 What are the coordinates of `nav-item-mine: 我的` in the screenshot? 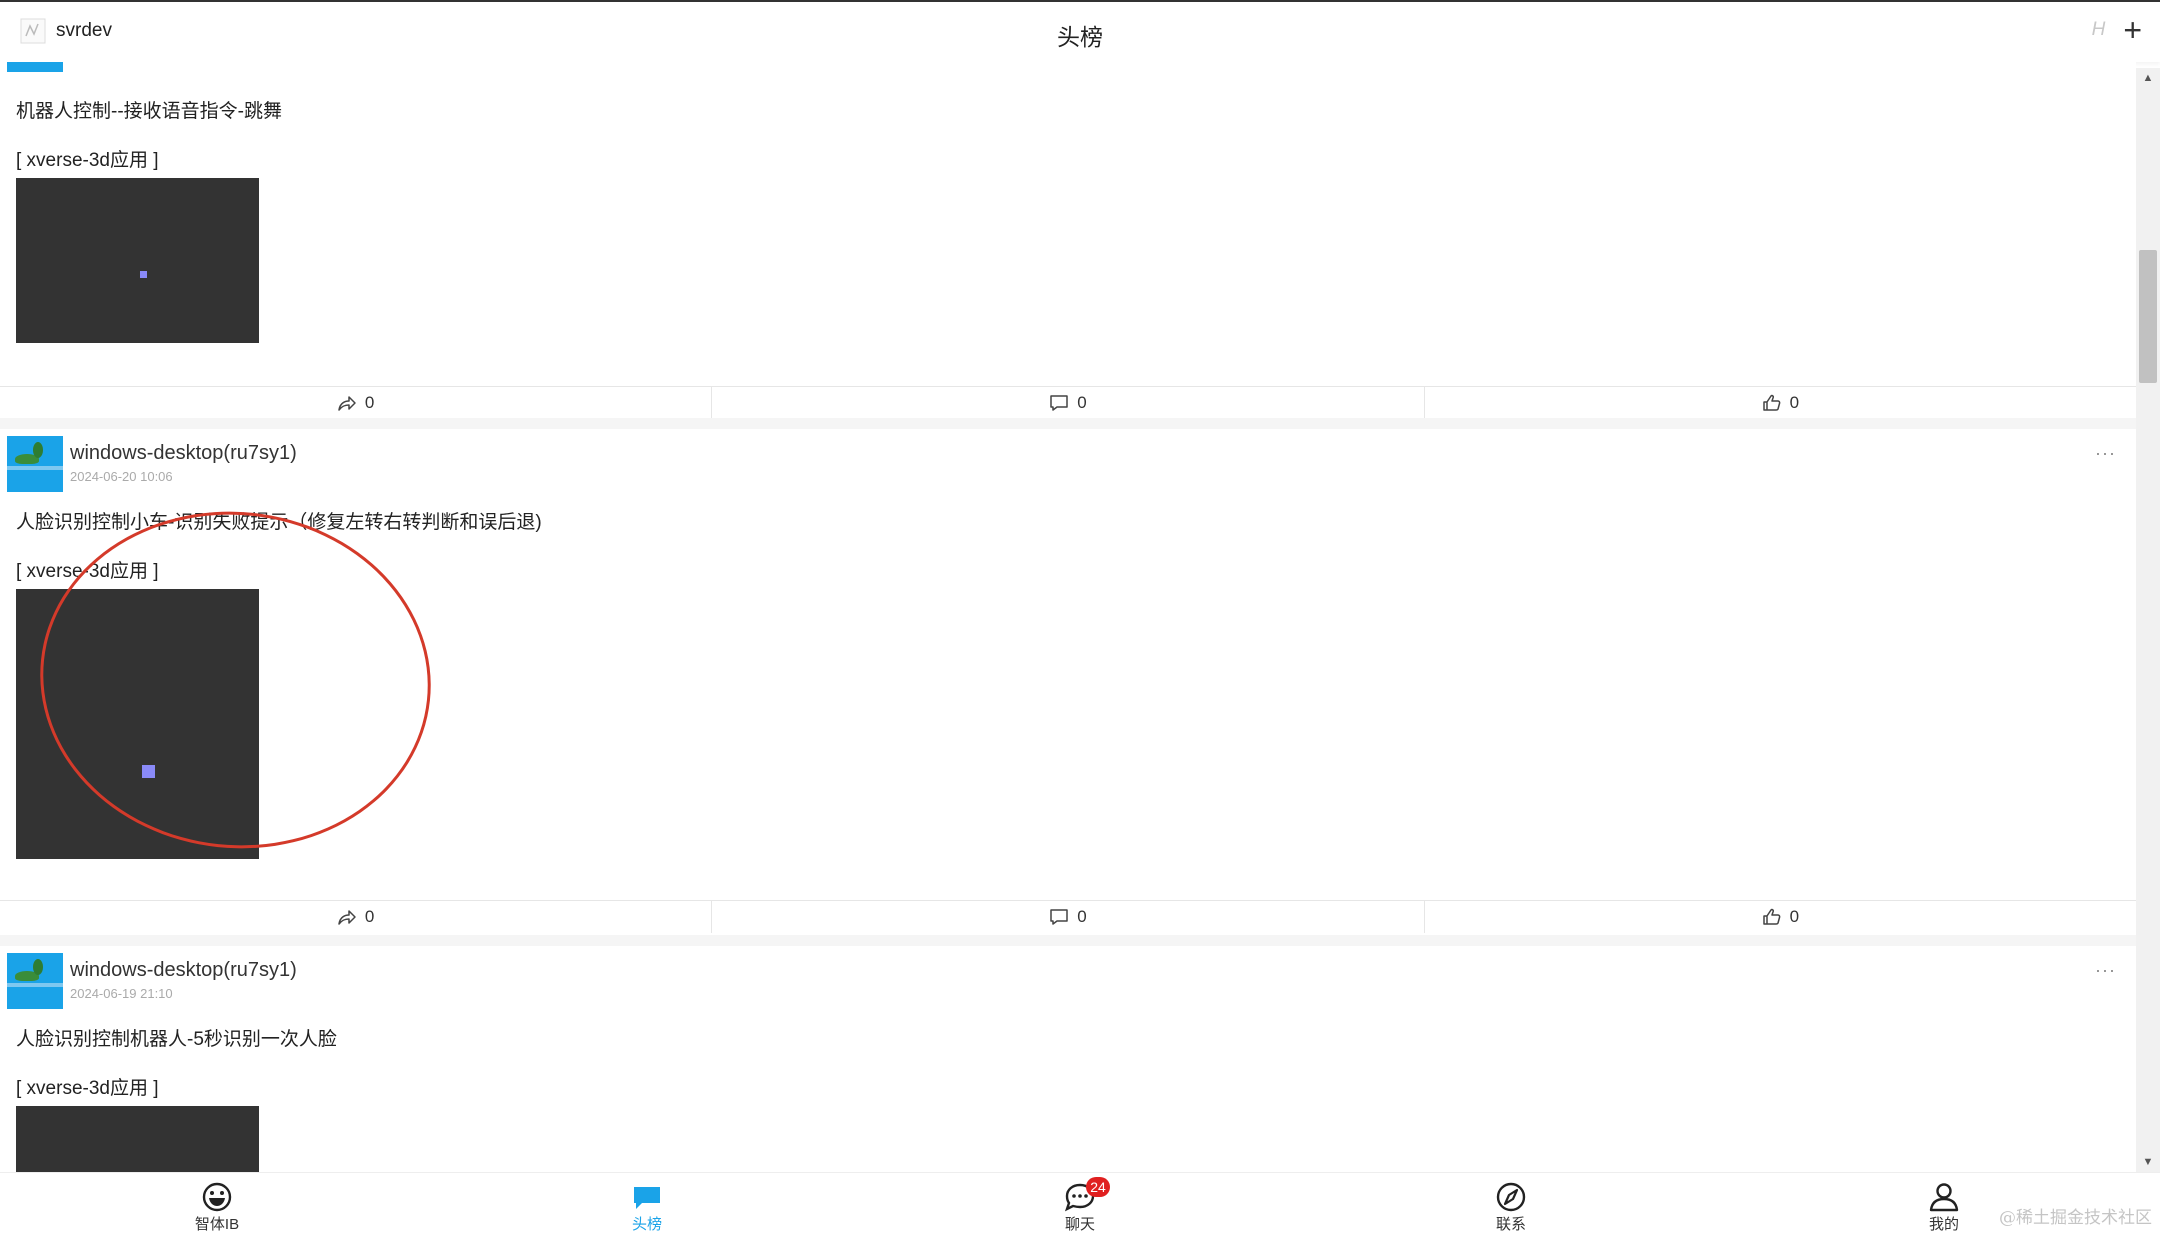 It's located at (1944, 1207).